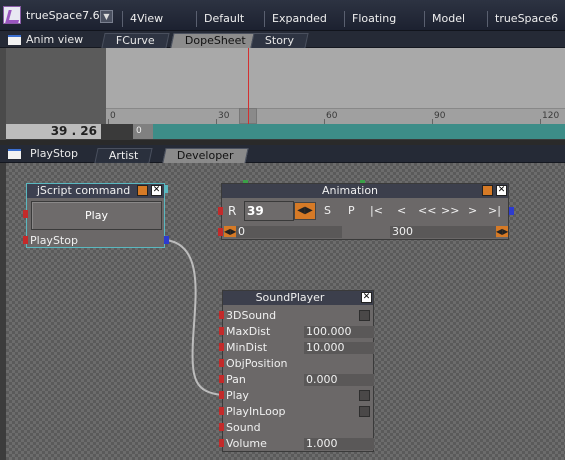 This screenshot has height=460, width=565. Describe the element at coordinates (339, 348) in the screenshot. I see `mindist-field: 10.000` at that location.